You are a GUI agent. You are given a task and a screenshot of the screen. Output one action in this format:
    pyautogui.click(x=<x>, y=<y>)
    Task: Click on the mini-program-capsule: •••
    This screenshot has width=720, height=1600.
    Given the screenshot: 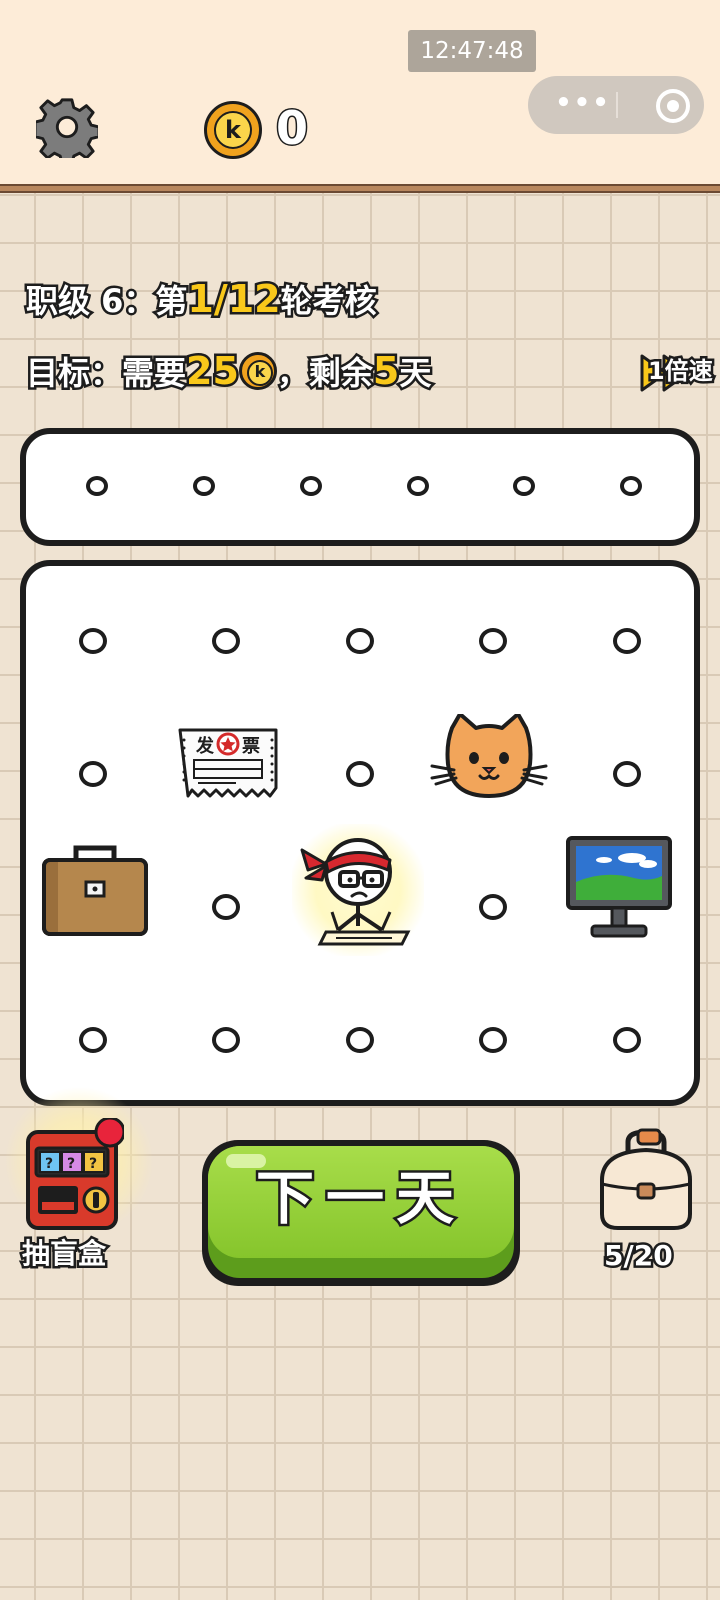 What is the action you would take?
    pyautogui.click(x=616, y=105)
    